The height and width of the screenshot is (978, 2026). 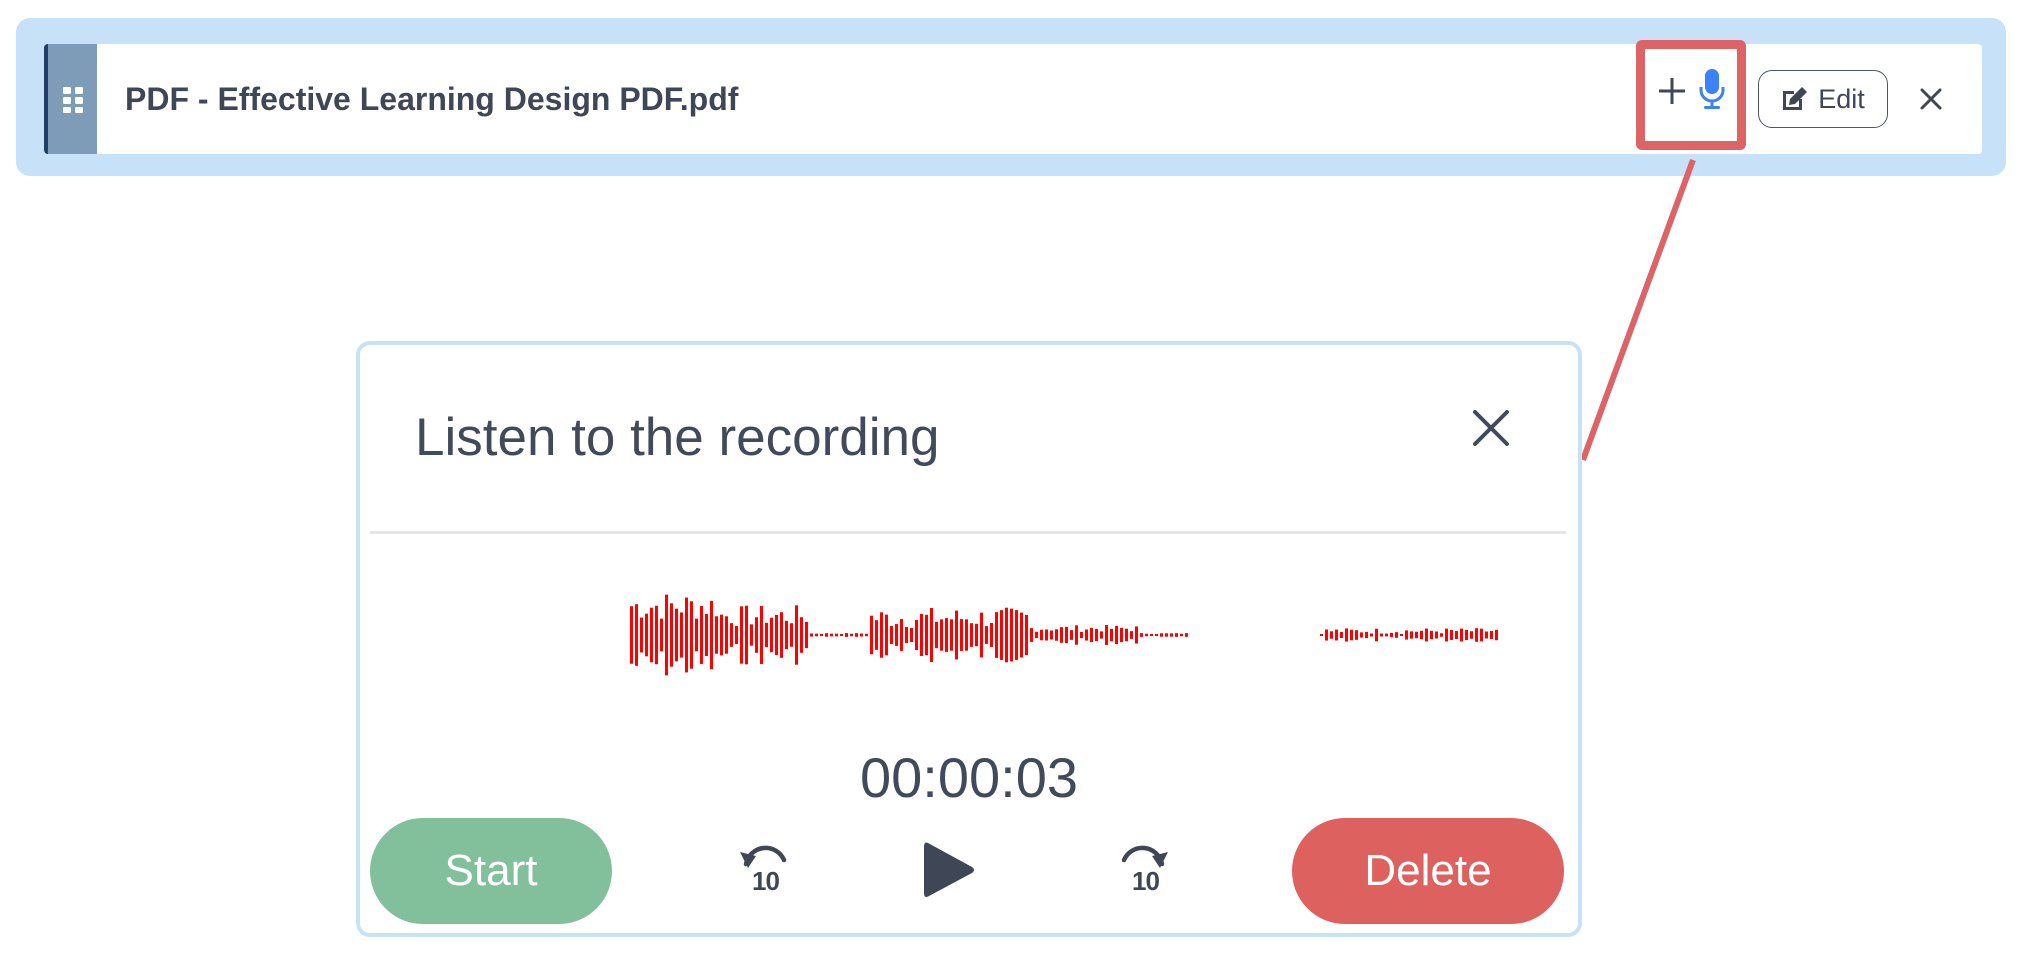 I want to click on drag-handle, so click(x=70, y=99).